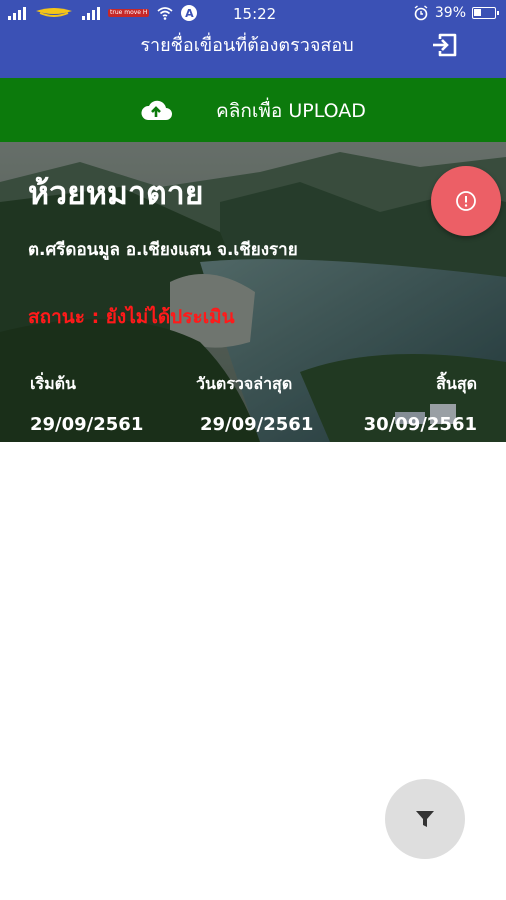 Image resolution: width=506 pixels, height=900 pixels. I want to click on cloud-upload-icon, so click(156, 110).